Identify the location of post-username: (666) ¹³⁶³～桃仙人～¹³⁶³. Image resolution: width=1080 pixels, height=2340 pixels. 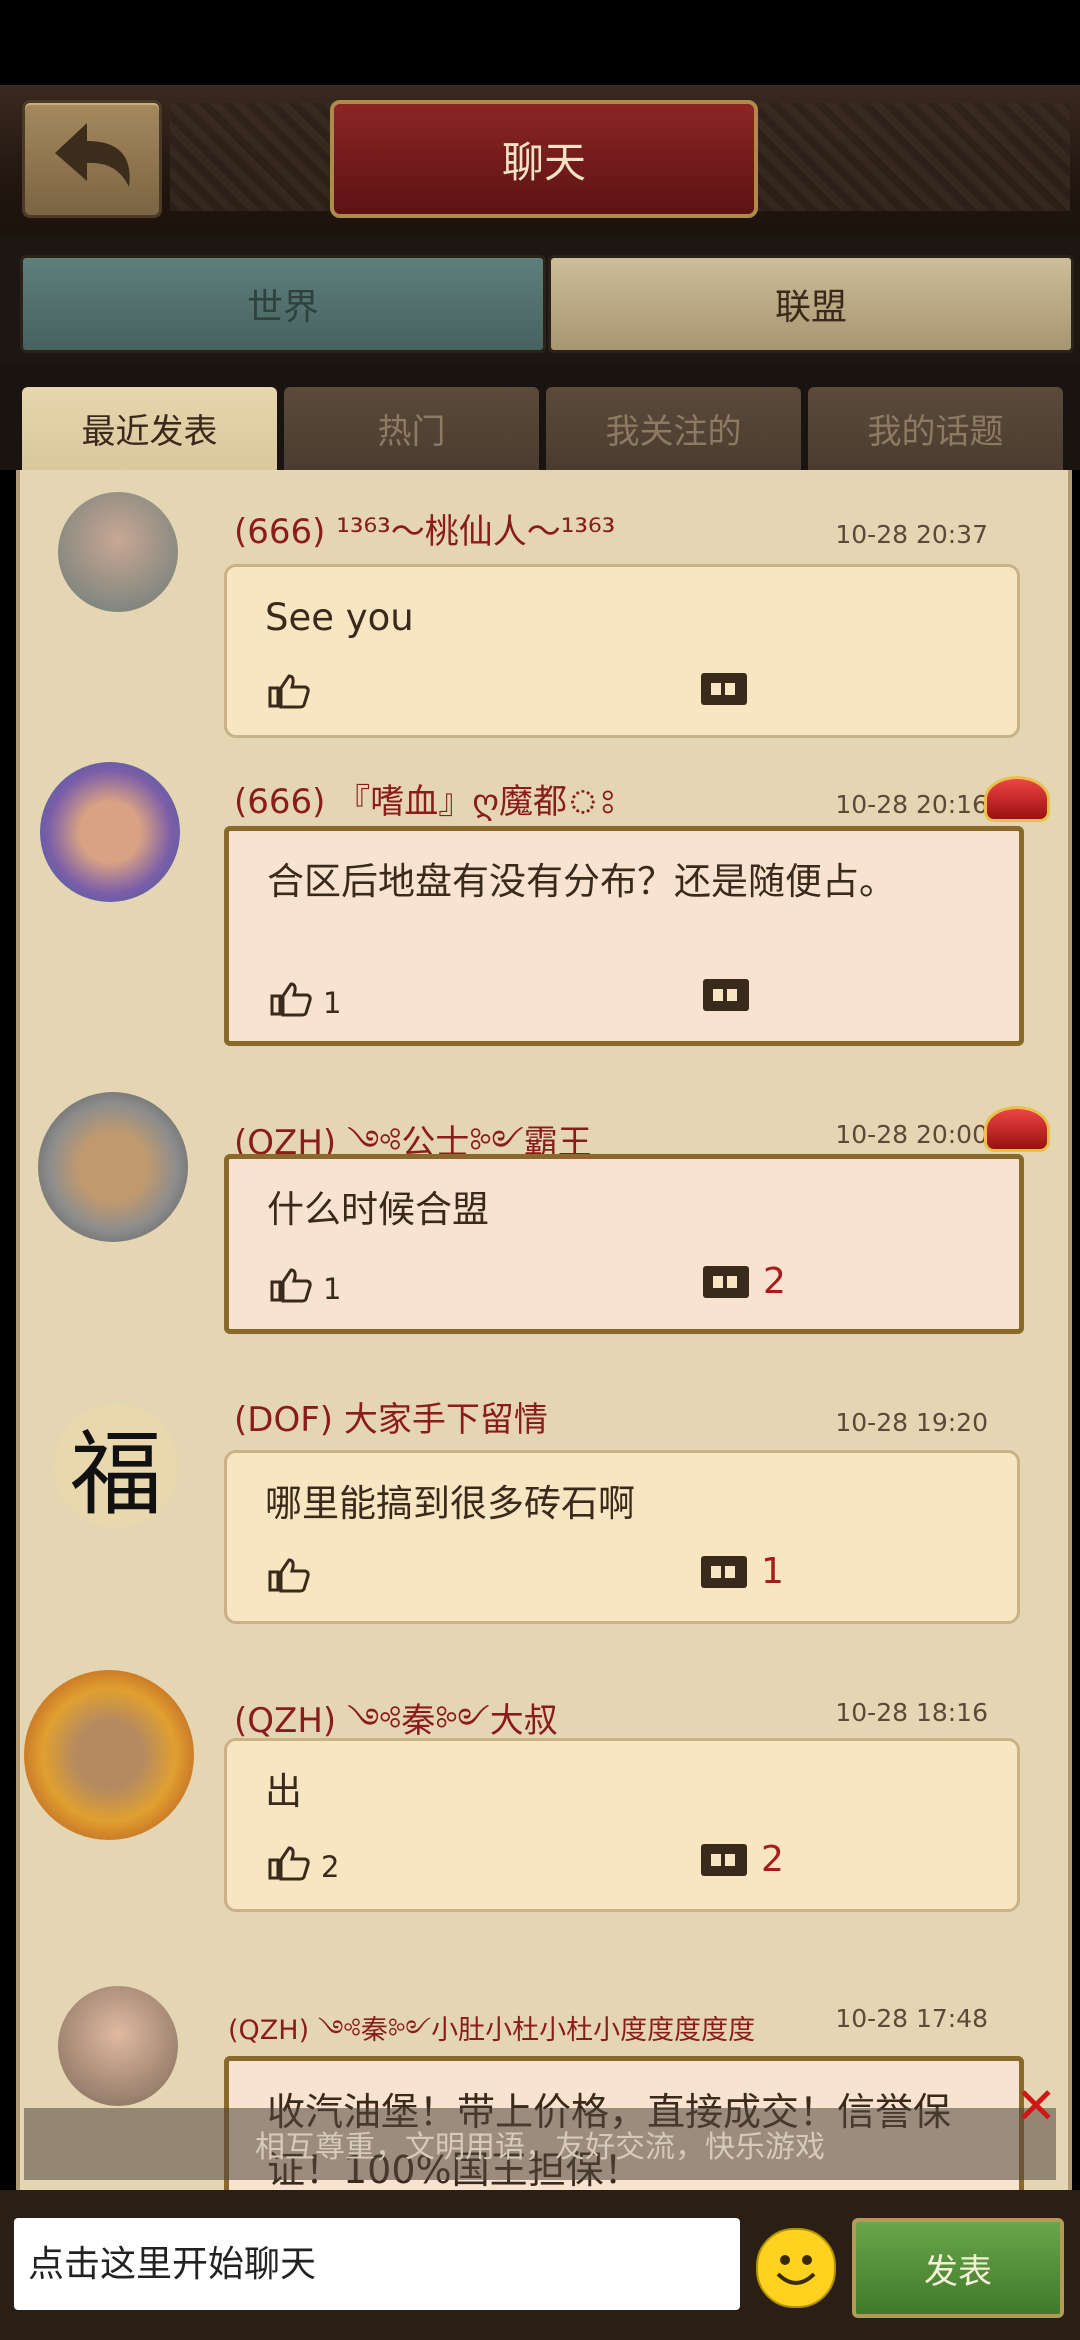
(424, 528).